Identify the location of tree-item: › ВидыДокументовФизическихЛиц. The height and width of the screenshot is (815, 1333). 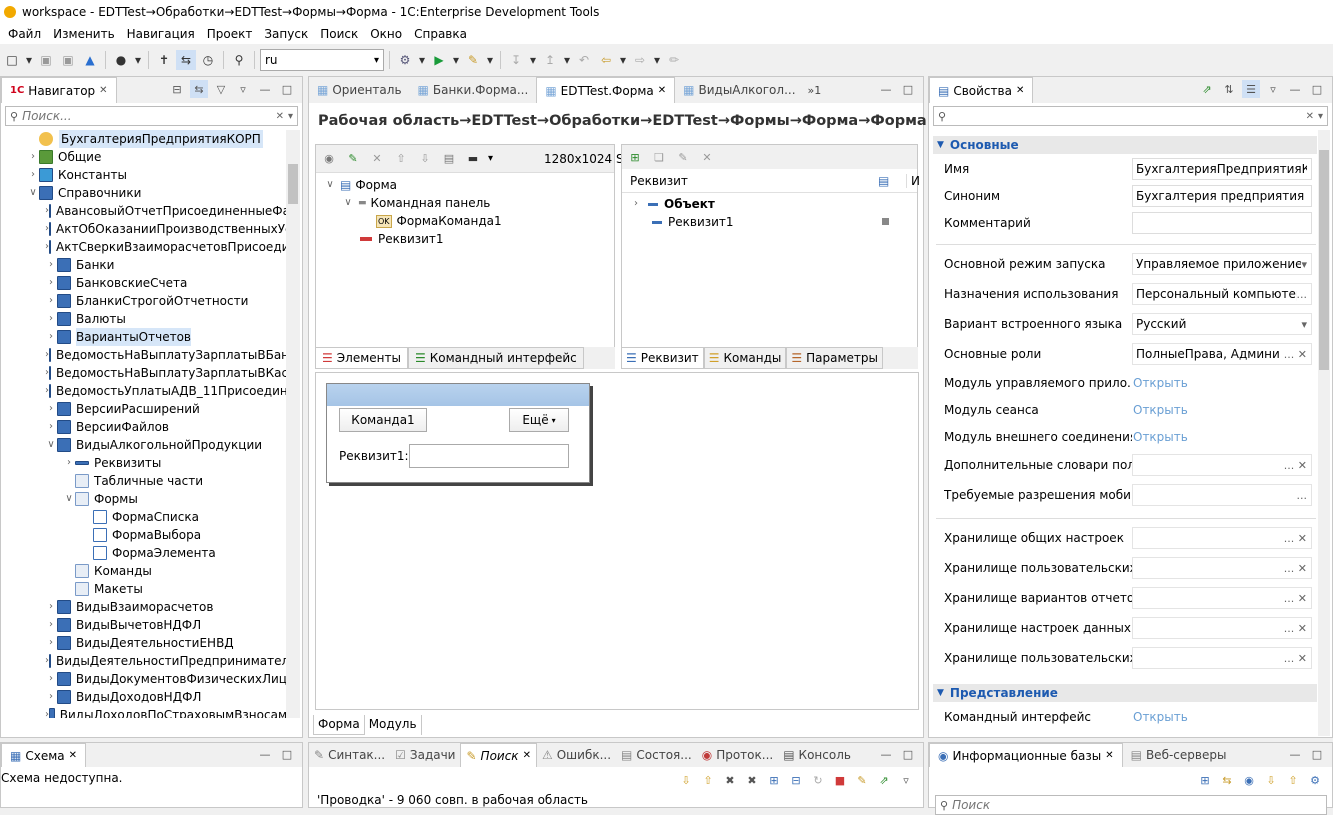
(144, 679).